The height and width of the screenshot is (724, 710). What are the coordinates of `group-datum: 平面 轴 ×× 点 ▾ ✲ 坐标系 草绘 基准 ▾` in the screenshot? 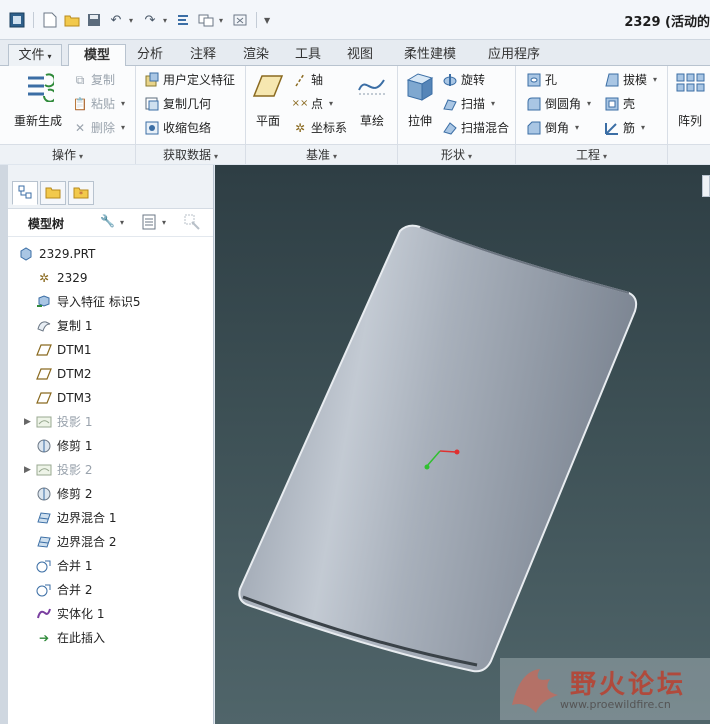 It's located at (322, 115).